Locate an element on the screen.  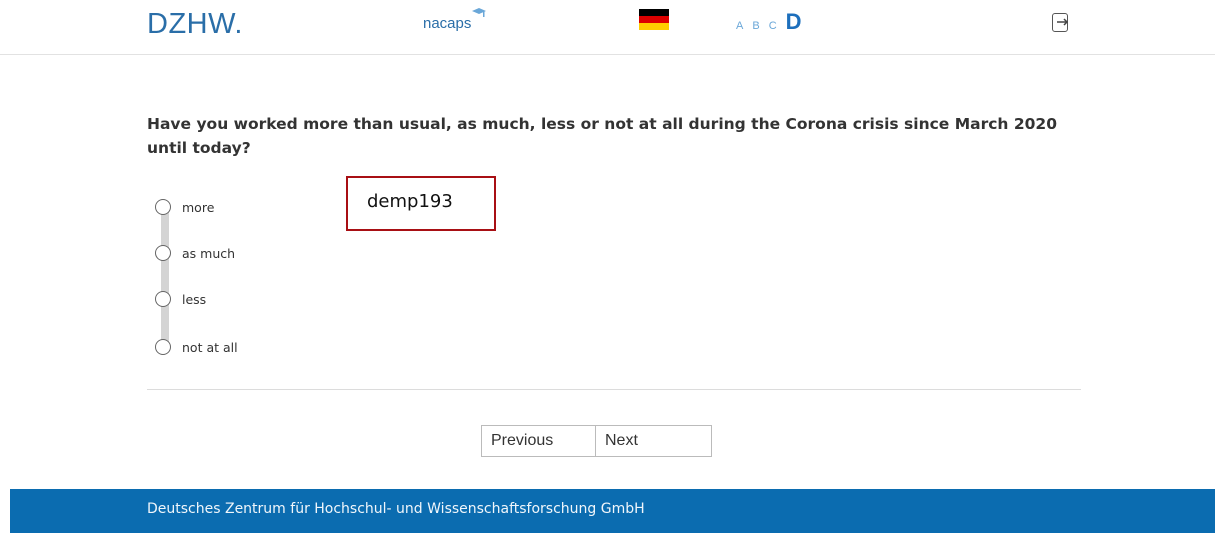
level-c: C is located at coordinates (773, 26).